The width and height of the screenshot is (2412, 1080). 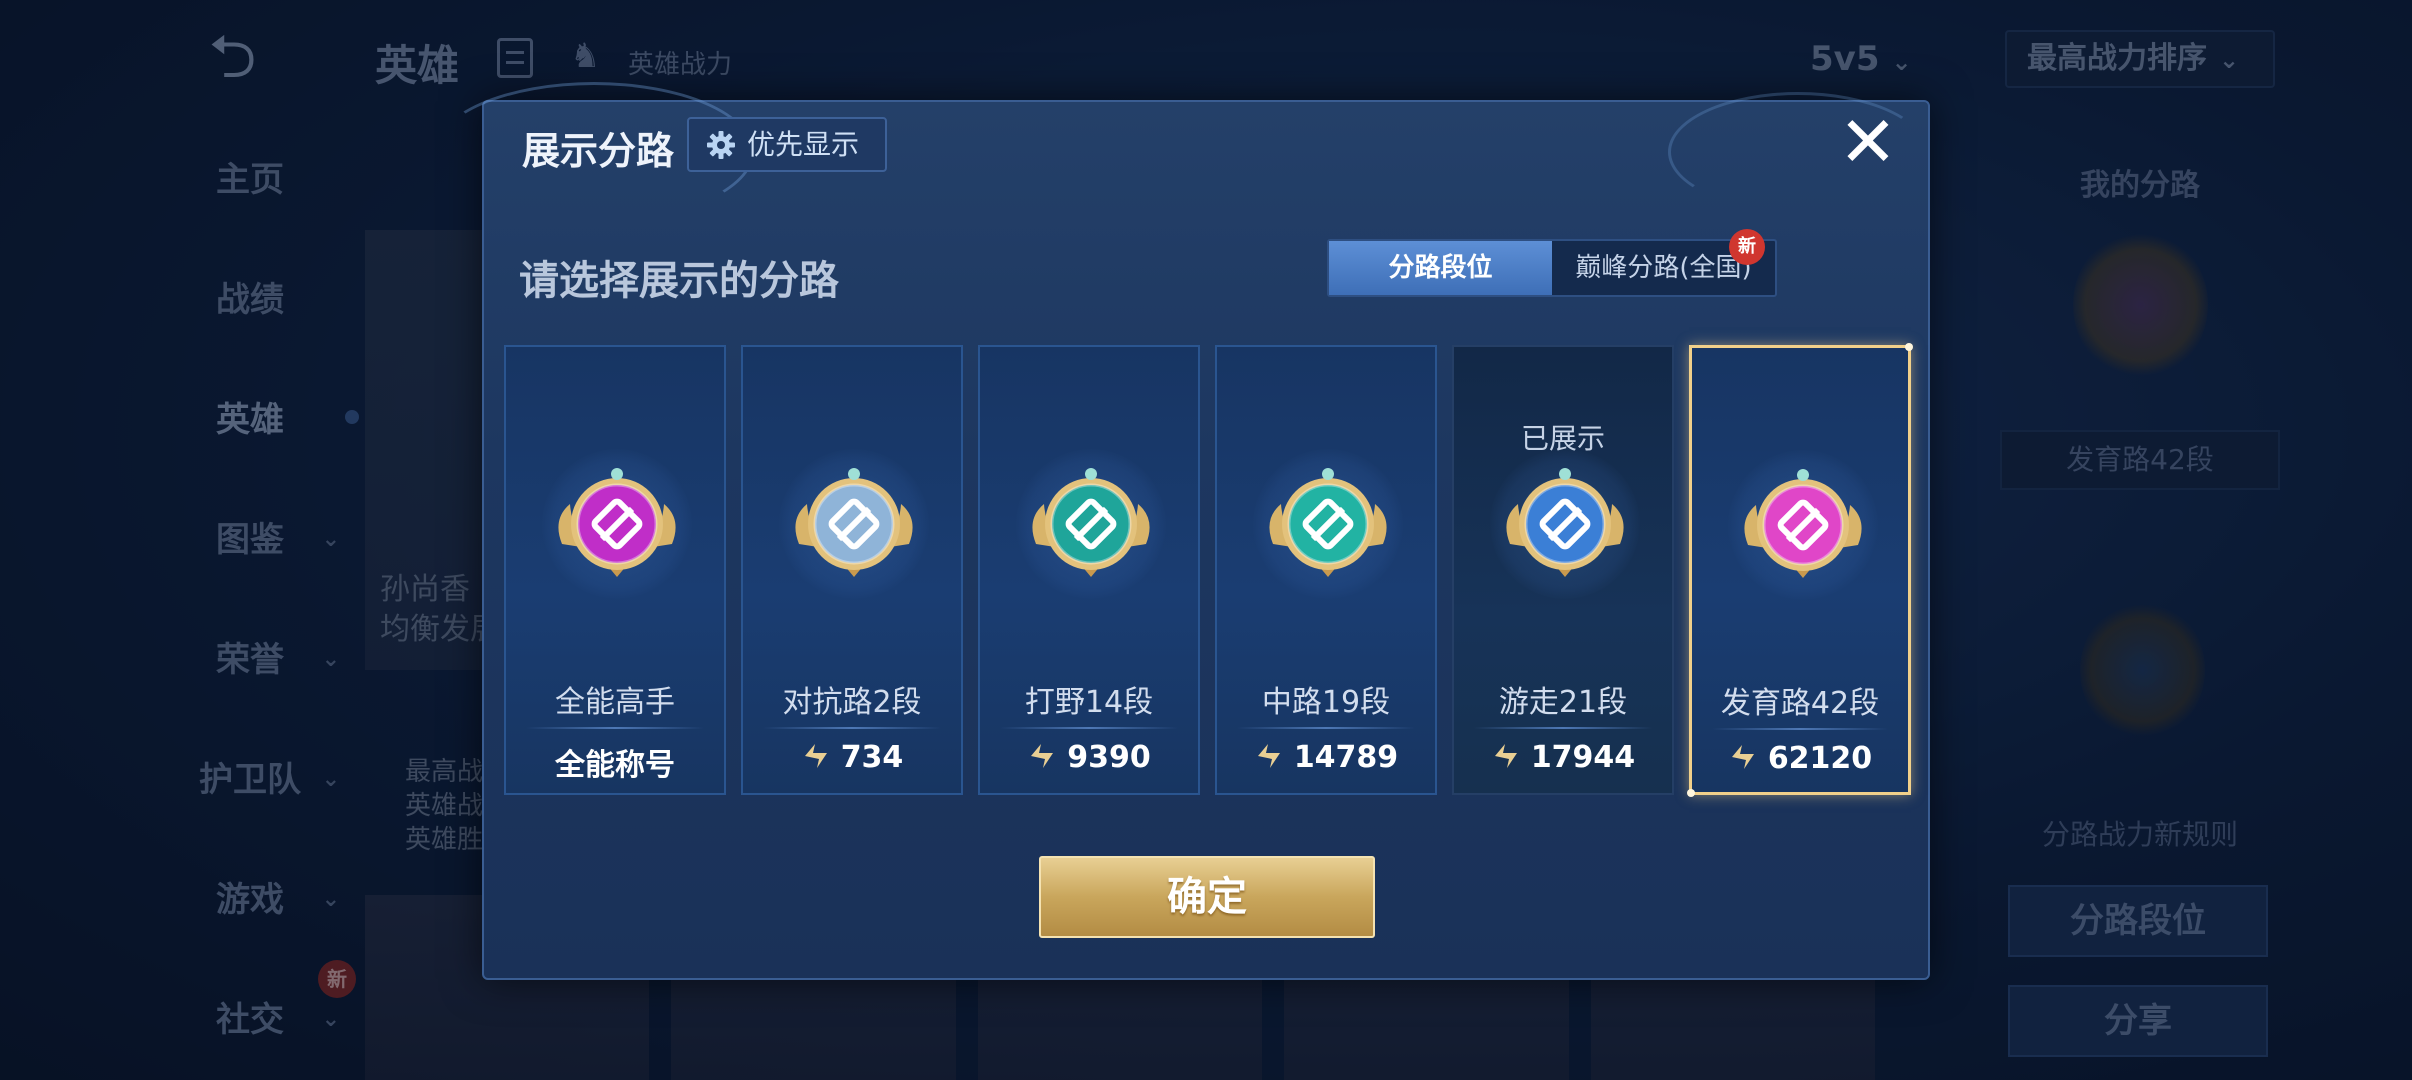 I want to click on lane-card-all-round: 全能高手 全能称号, so click(x=615, y=570).